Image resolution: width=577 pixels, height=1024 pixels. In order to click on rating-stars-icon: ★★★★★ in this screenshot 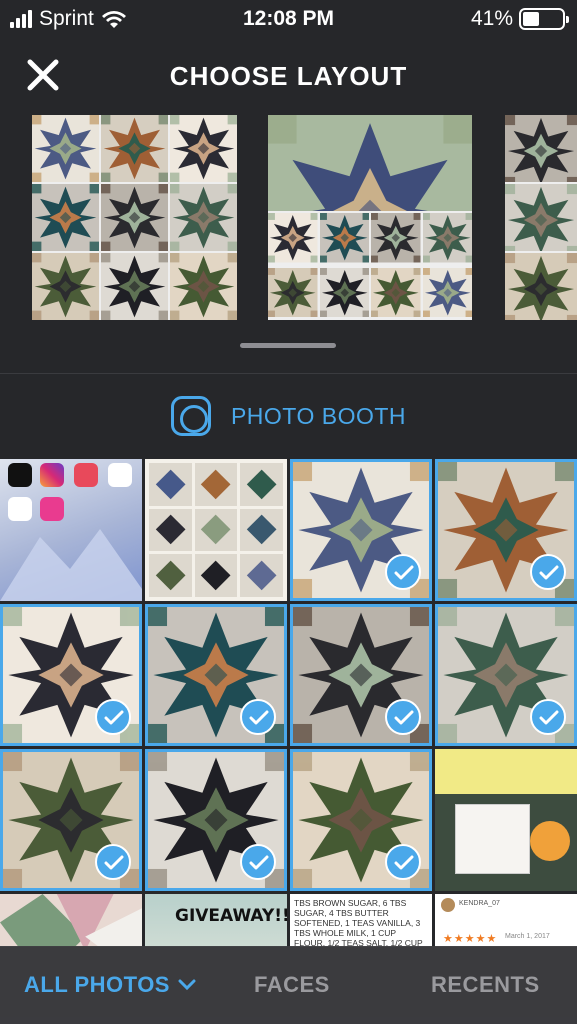, I will do `click(470, 939)`.